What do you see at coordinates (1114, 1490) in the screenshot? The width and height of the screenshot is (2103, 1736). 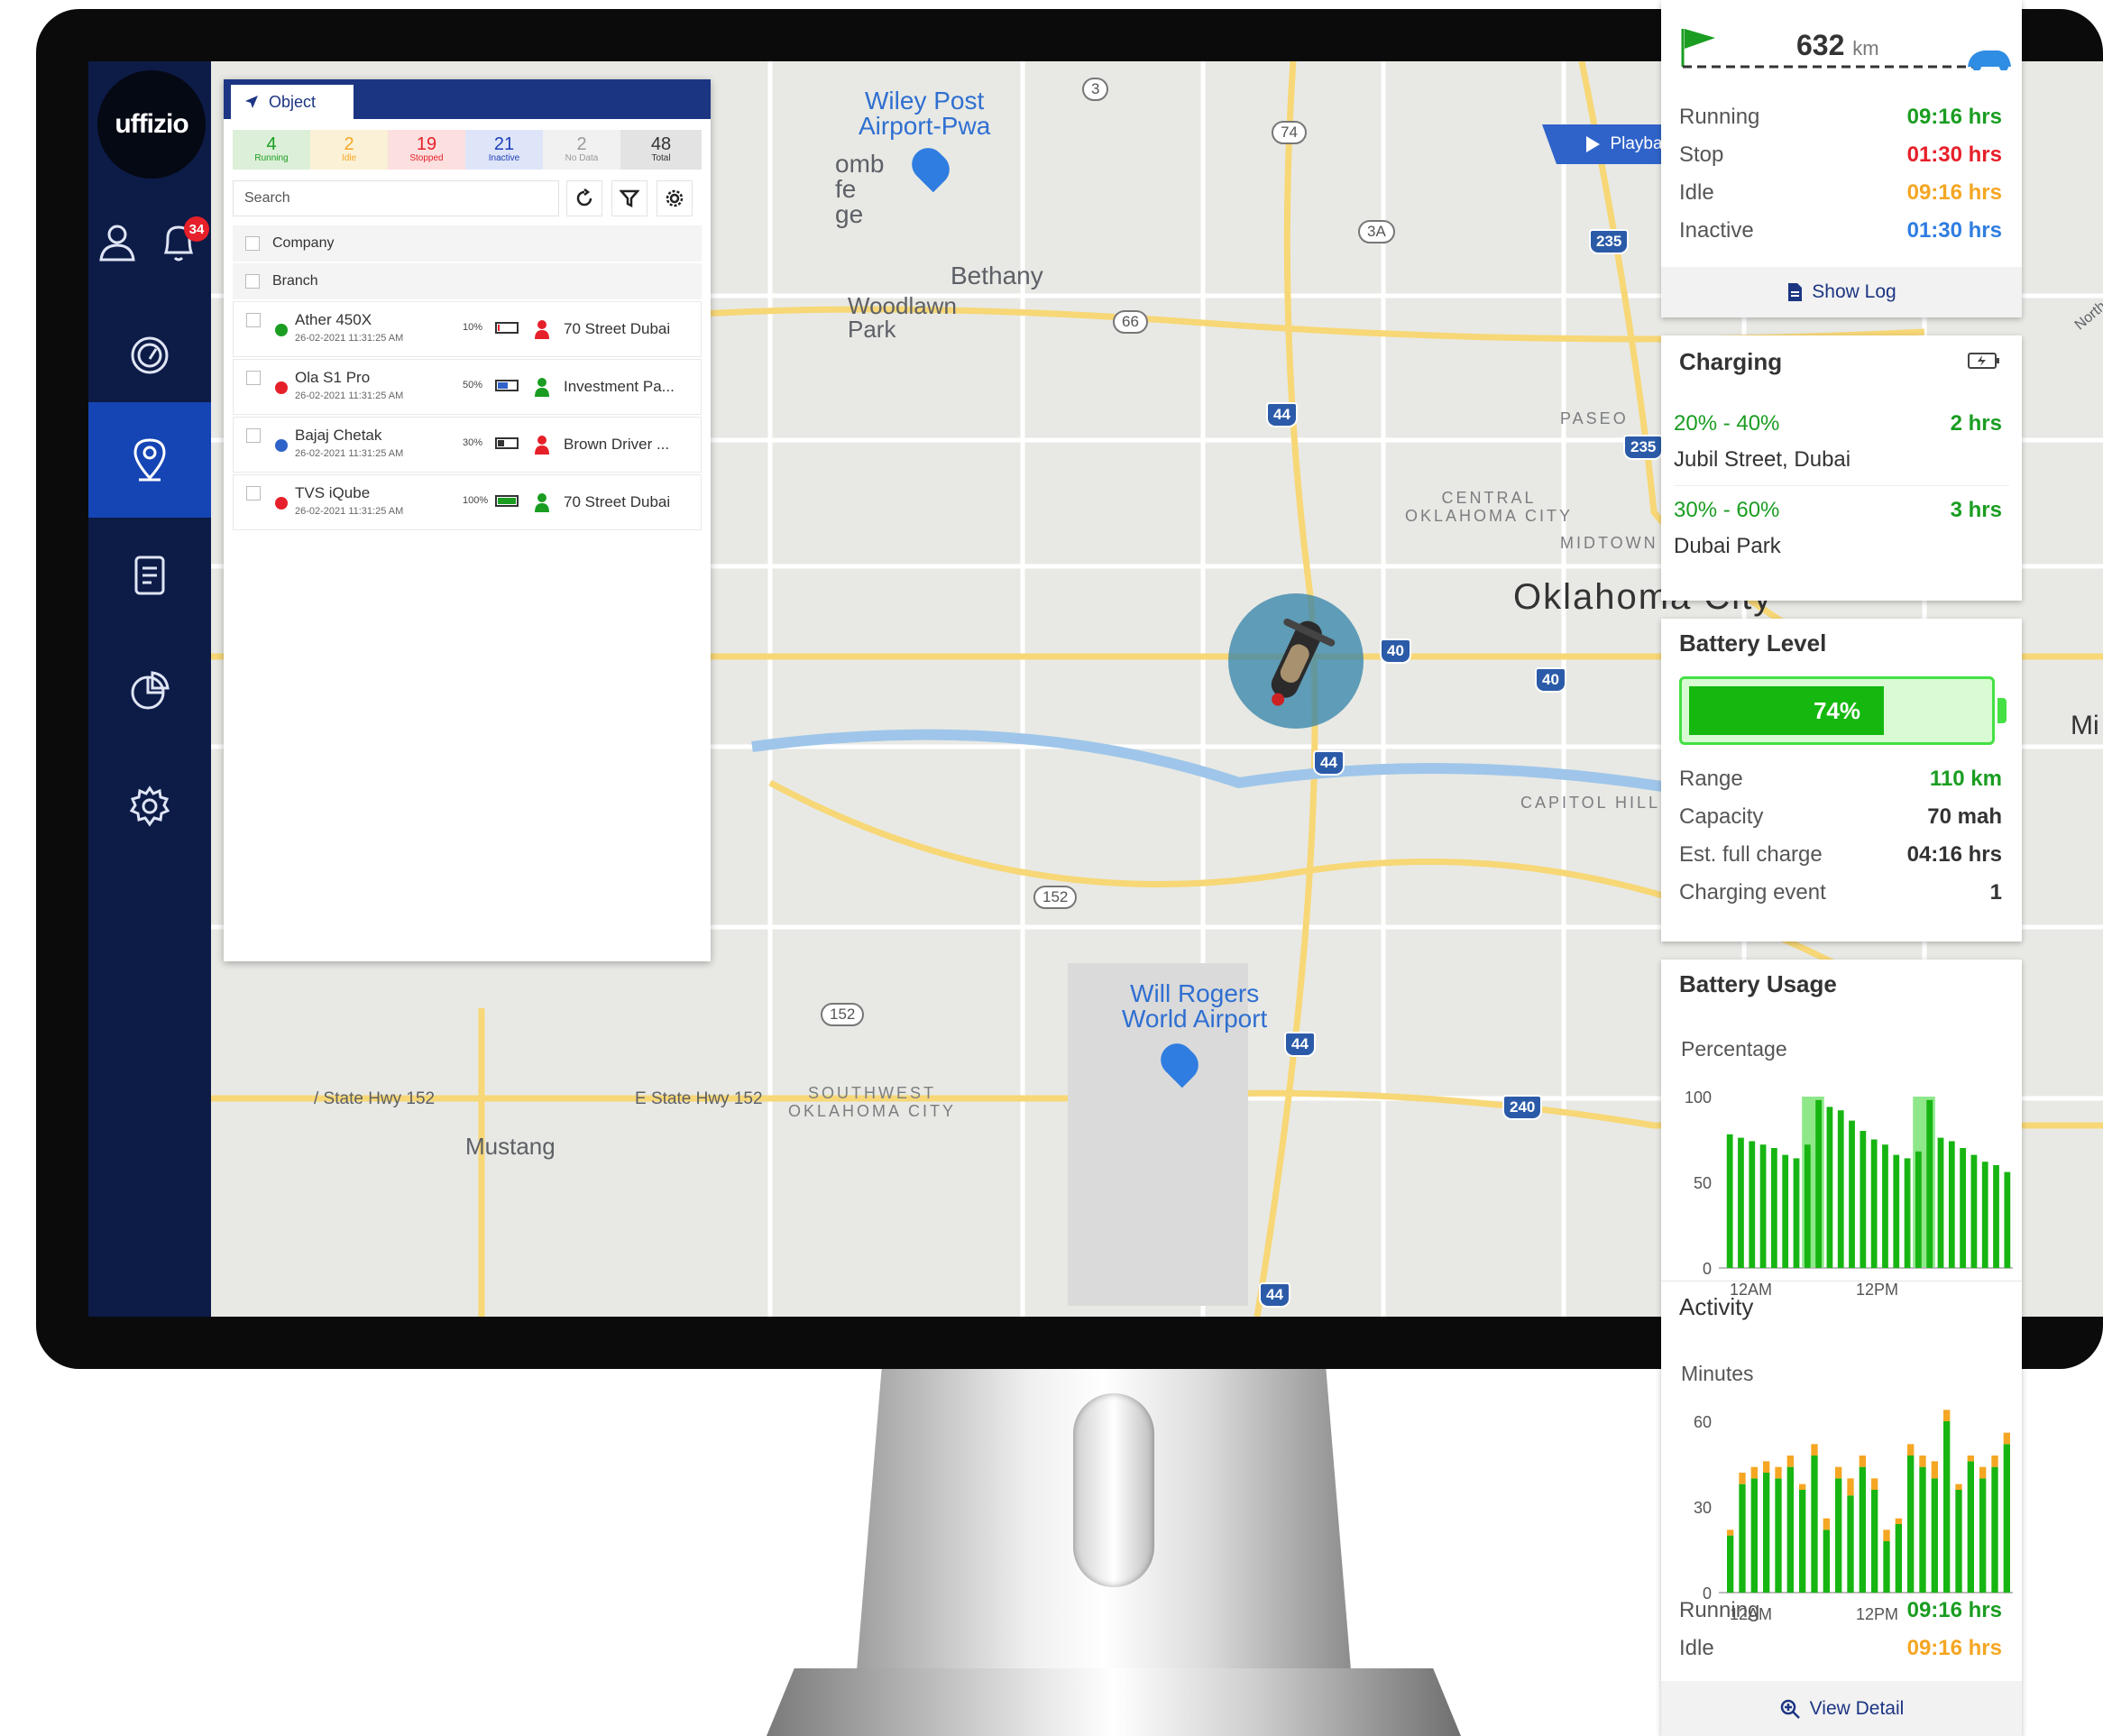 I see `monitor-stand-slot` at bounding box center [1114, 1490].